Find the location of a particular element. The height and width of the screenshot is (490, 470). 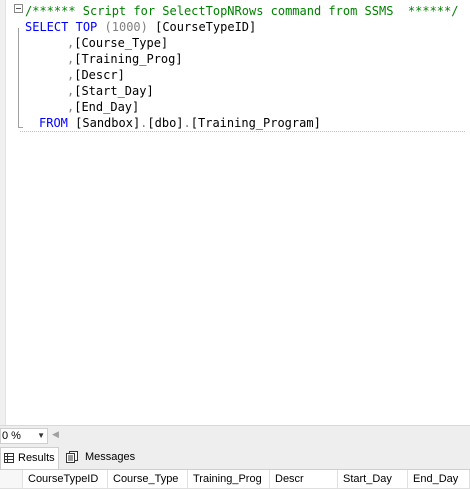

scroll-left-arrow-icon: ◀ is located at coordinates (55, 434).